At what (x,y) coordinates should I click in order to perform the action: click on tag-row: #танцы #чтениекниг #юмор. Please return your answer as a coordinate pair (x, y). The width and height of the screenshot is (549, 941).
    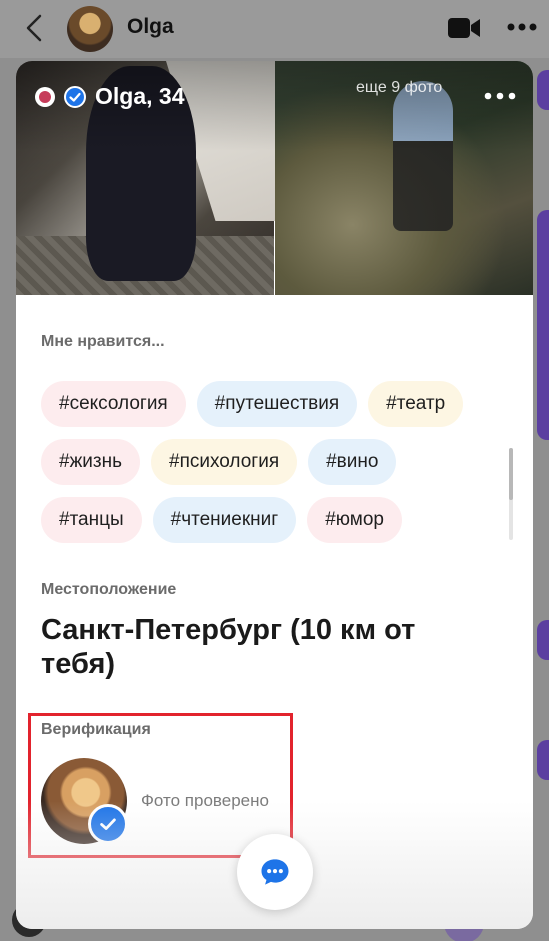
    Looking at the image, I should click on (276, 520).